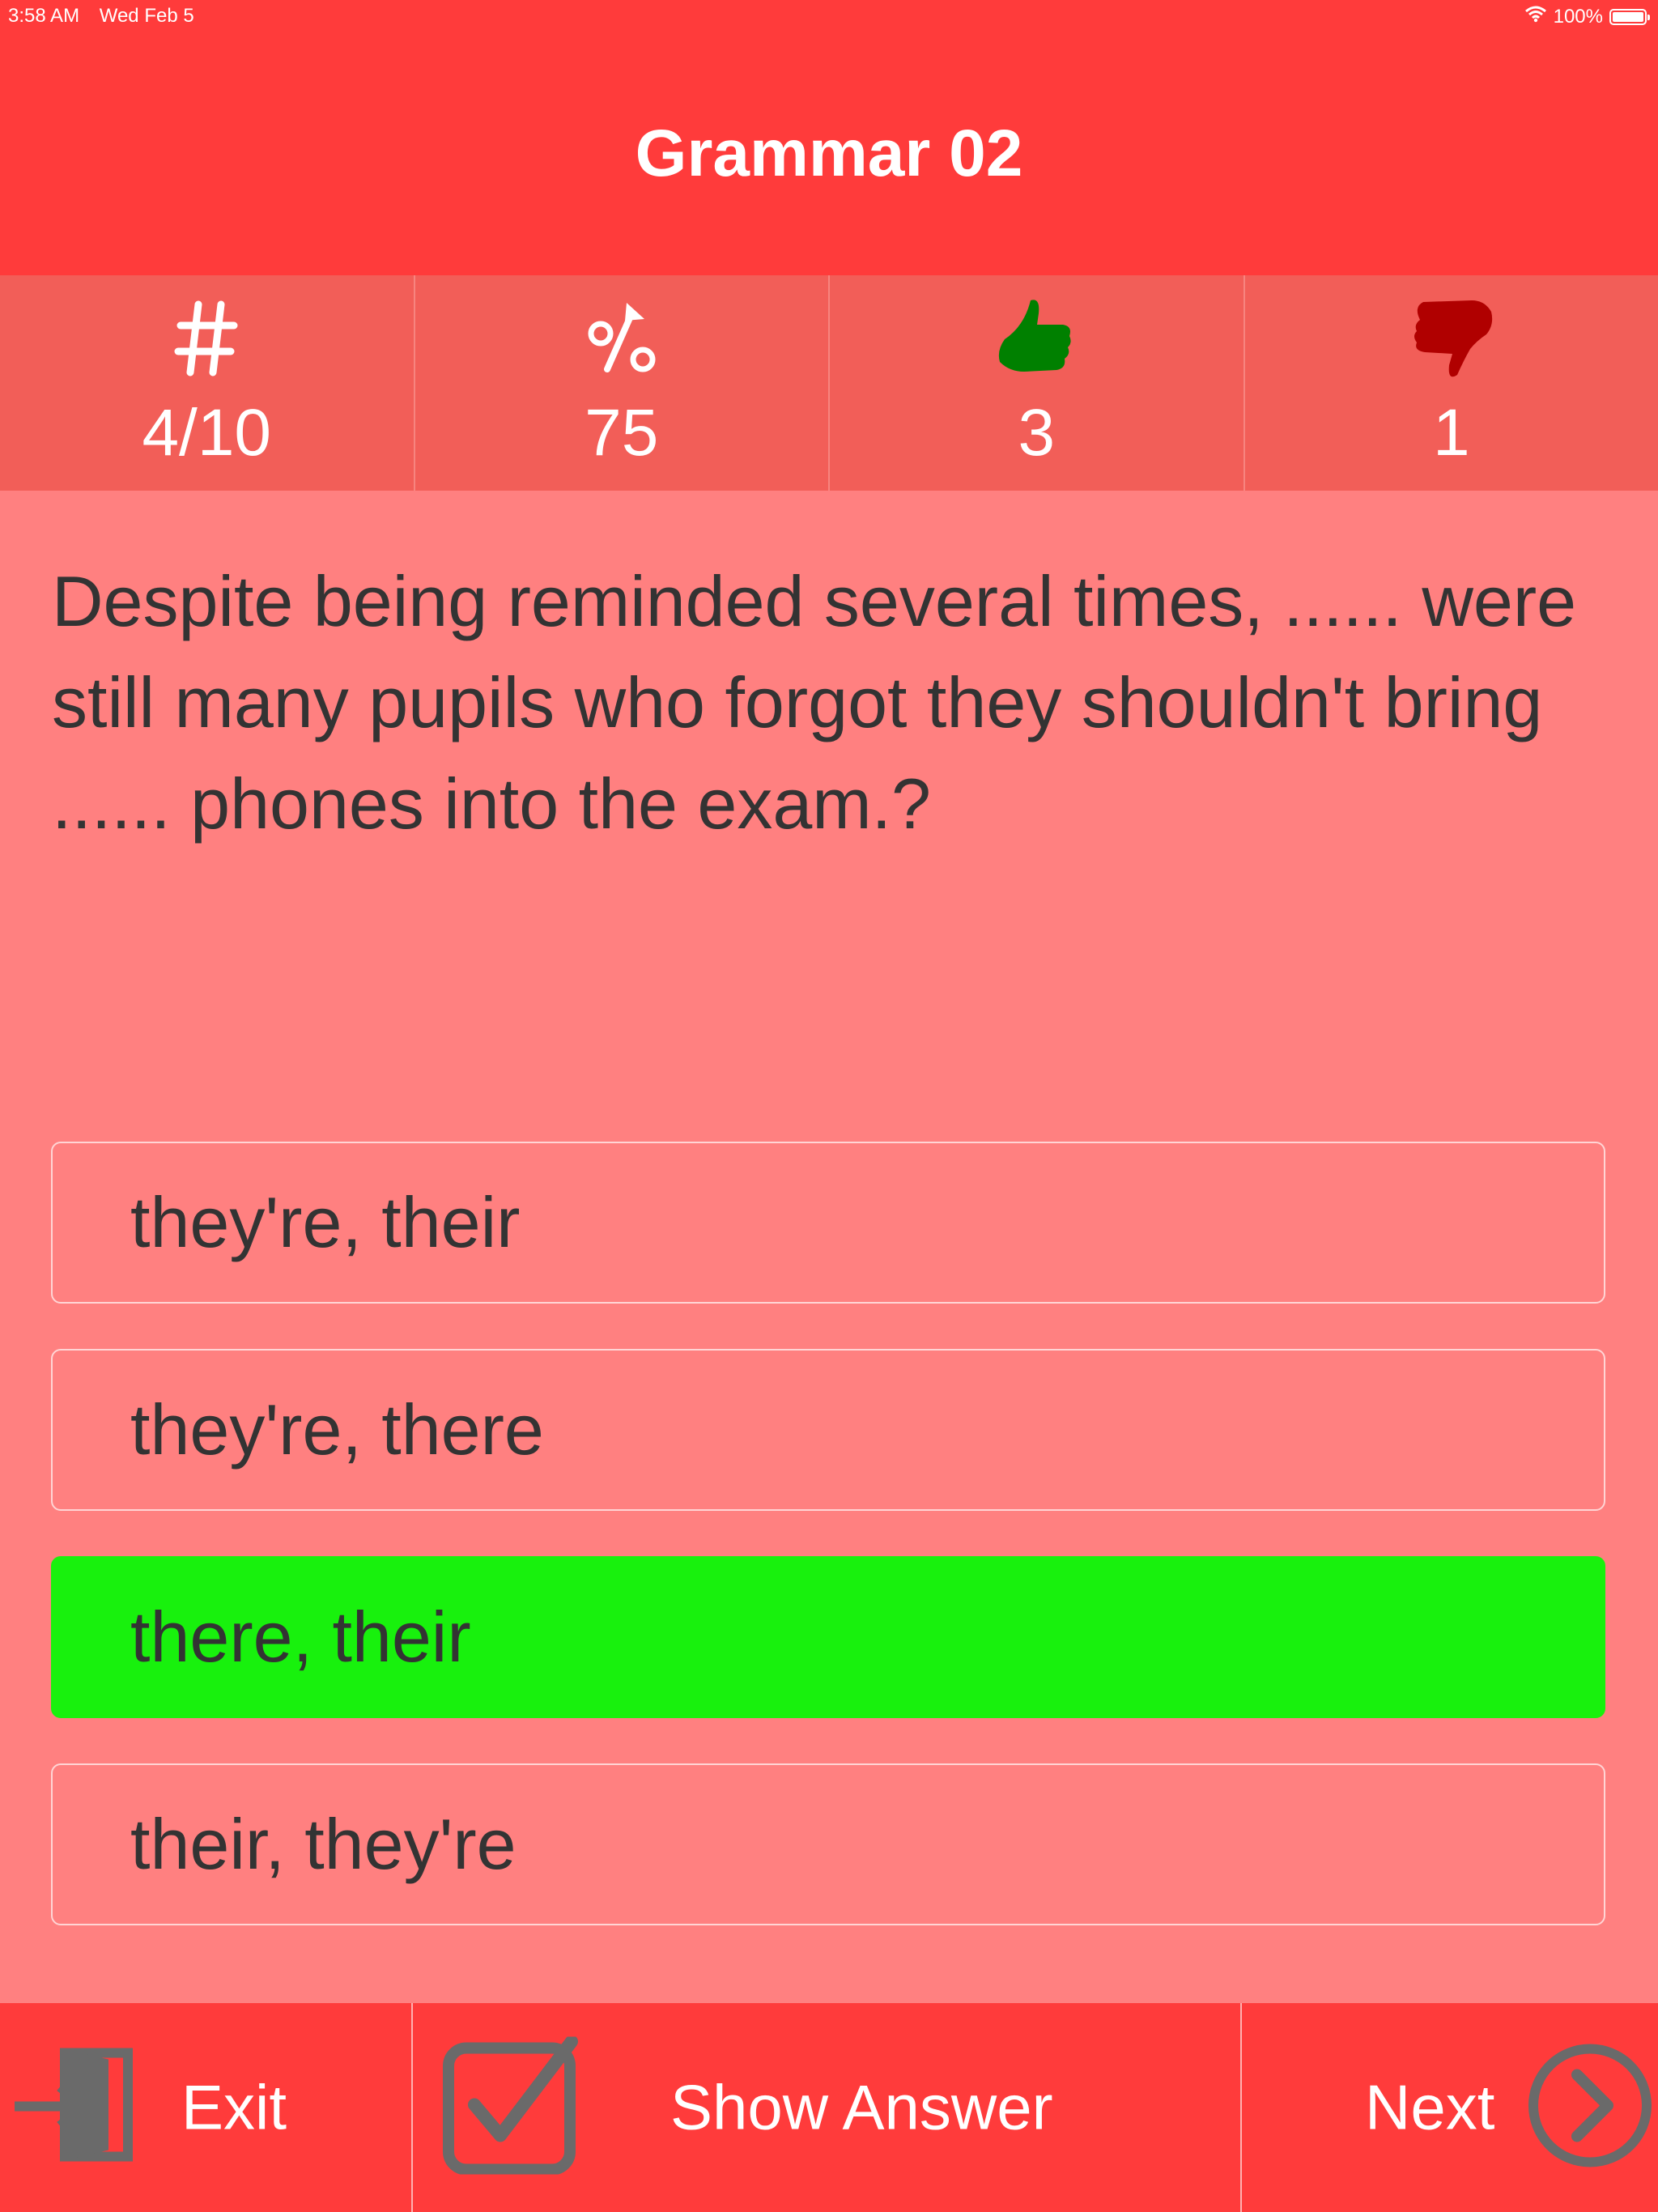 This screenshot has width=1658, height=2212. What do you see at coordinates (1629, 16) in the screenshot?
I see `battery-icon` at bounding box center [1629, 16].